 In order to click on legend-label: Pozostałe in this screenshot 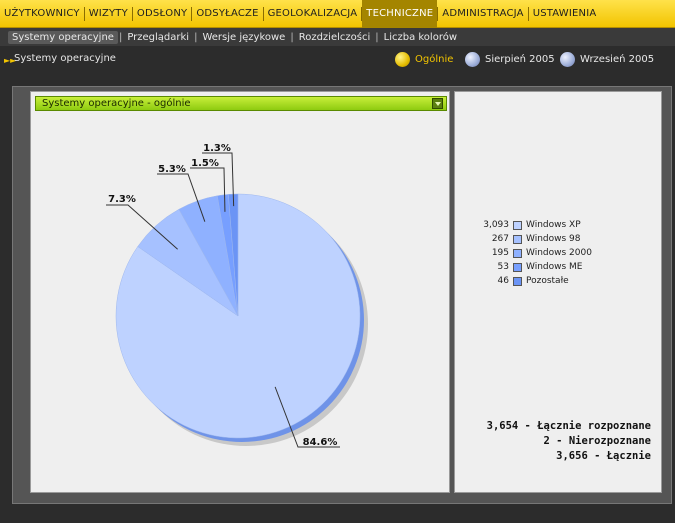, I will do `click(547, 281)`.